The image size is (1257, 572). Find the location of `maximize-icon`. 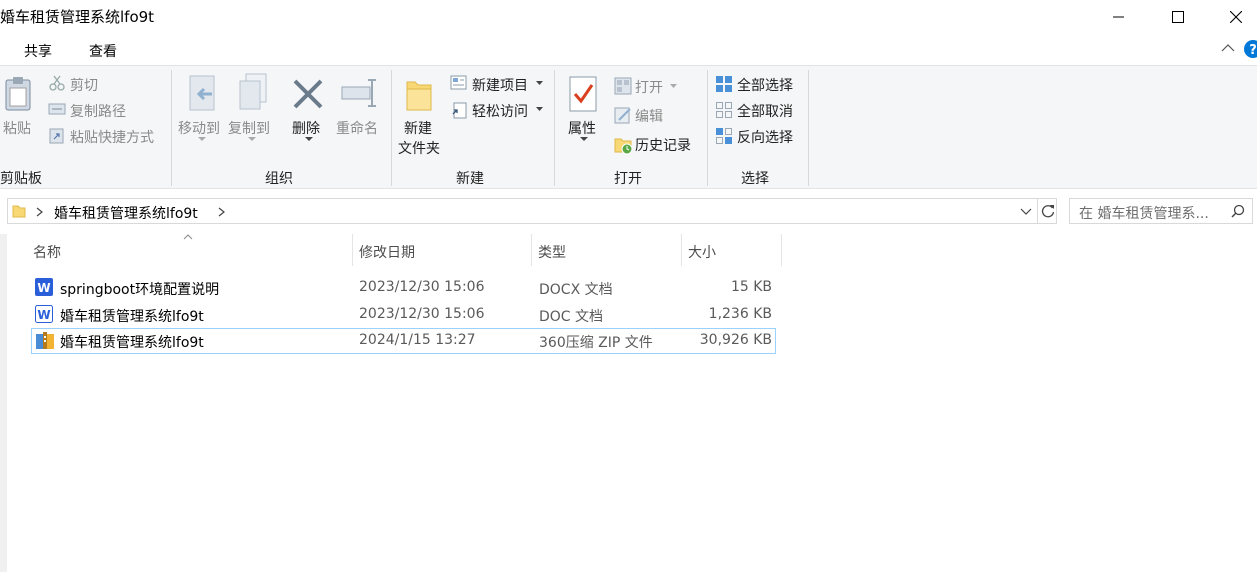

maximize-icon is located at coordinates (1178, 16).